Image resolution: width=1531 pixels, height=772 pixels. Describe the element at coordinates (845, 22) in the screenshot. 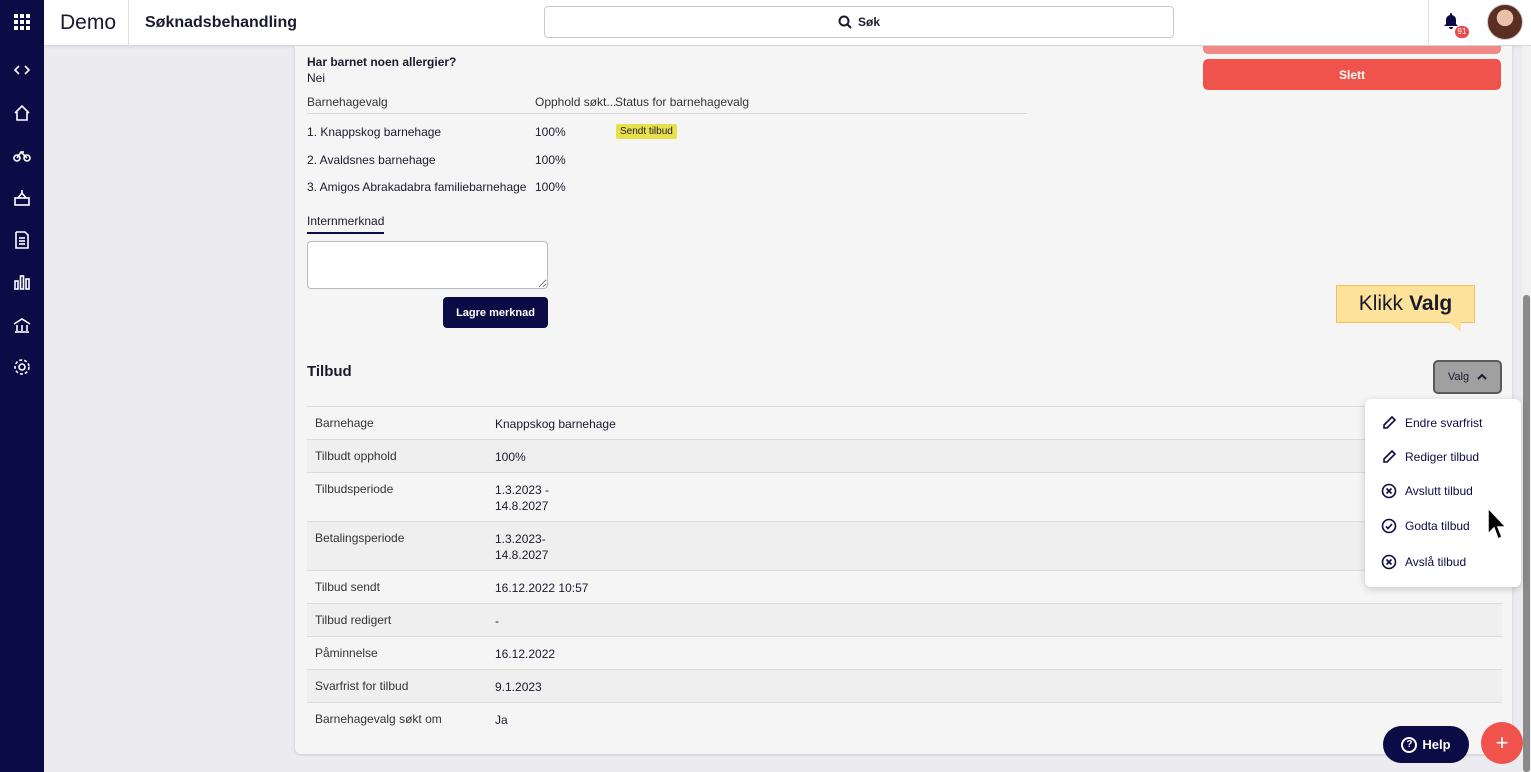

I see `search-icon` at that location.